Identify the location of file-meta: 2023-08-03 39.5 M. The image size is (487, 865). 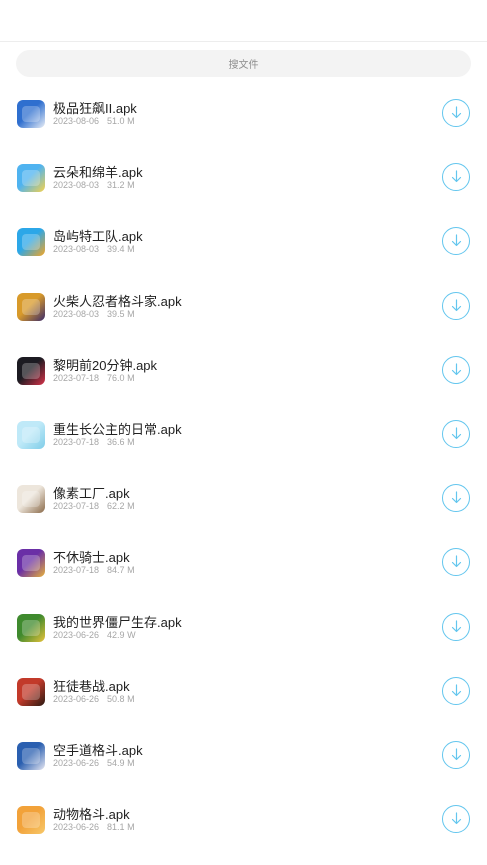
(94, 314).